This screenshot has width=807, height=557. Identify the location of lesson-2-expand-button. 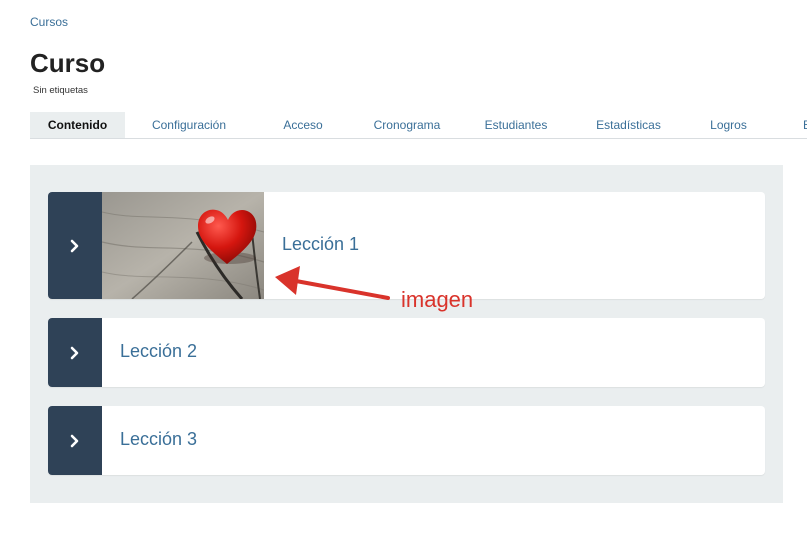
(75, 352).